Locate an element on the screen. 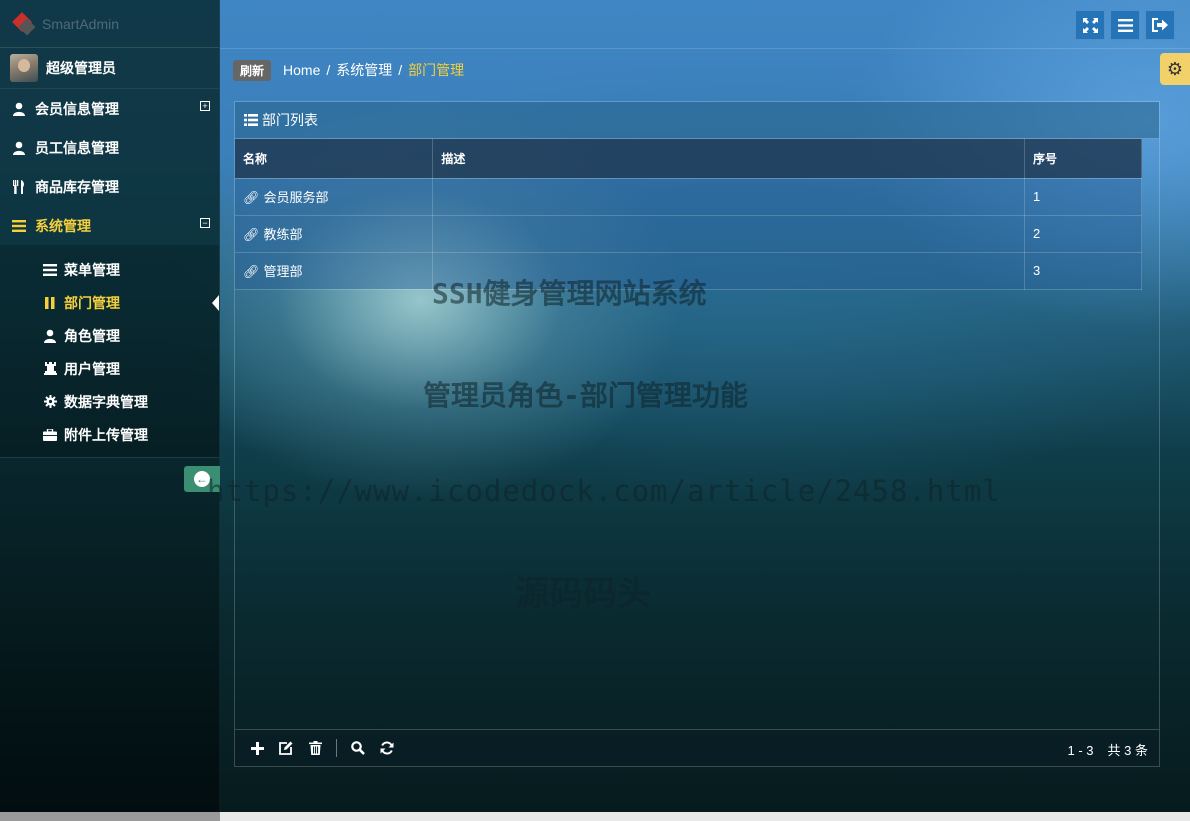 The width and height of the screenshot is (1190, 821). submenu-item-label: 角色管理 is located at coordinates (92, 335).